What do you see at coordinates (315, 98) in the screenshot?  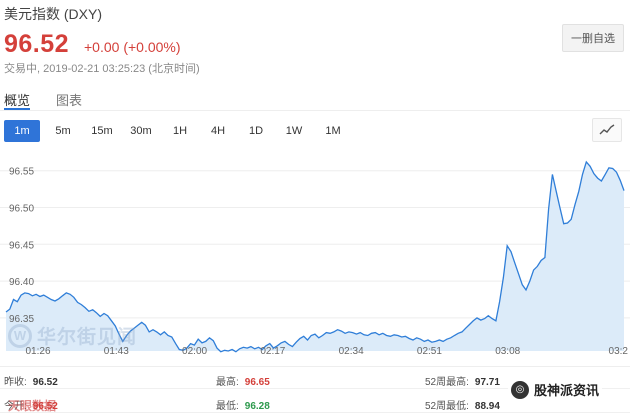 I see `tab-bar: 概览 图表` at bounding box center [315, 98].